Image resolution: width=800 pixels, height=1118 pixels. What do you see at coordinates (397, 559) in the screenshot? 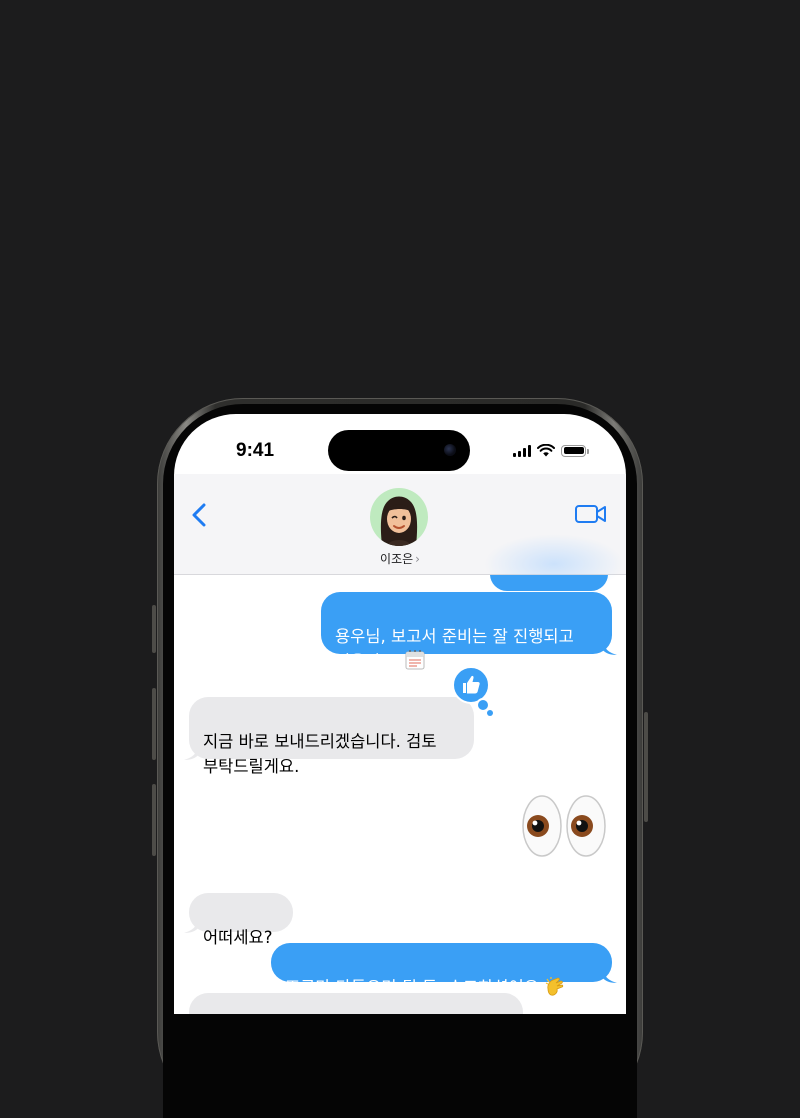
I see `contact-name-label: 이조은` at bounding box center [397, 559].